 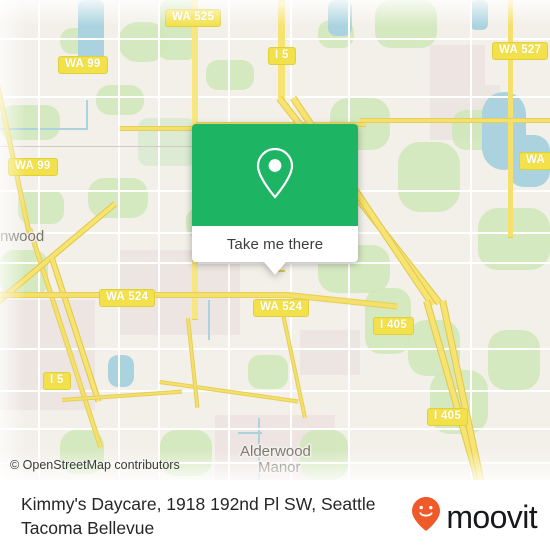 What do you see at coordinates (88, 528) in the screenshot?
I see `location-title-line2: Tacoma Bellevue` at bounding box center [88, 528].